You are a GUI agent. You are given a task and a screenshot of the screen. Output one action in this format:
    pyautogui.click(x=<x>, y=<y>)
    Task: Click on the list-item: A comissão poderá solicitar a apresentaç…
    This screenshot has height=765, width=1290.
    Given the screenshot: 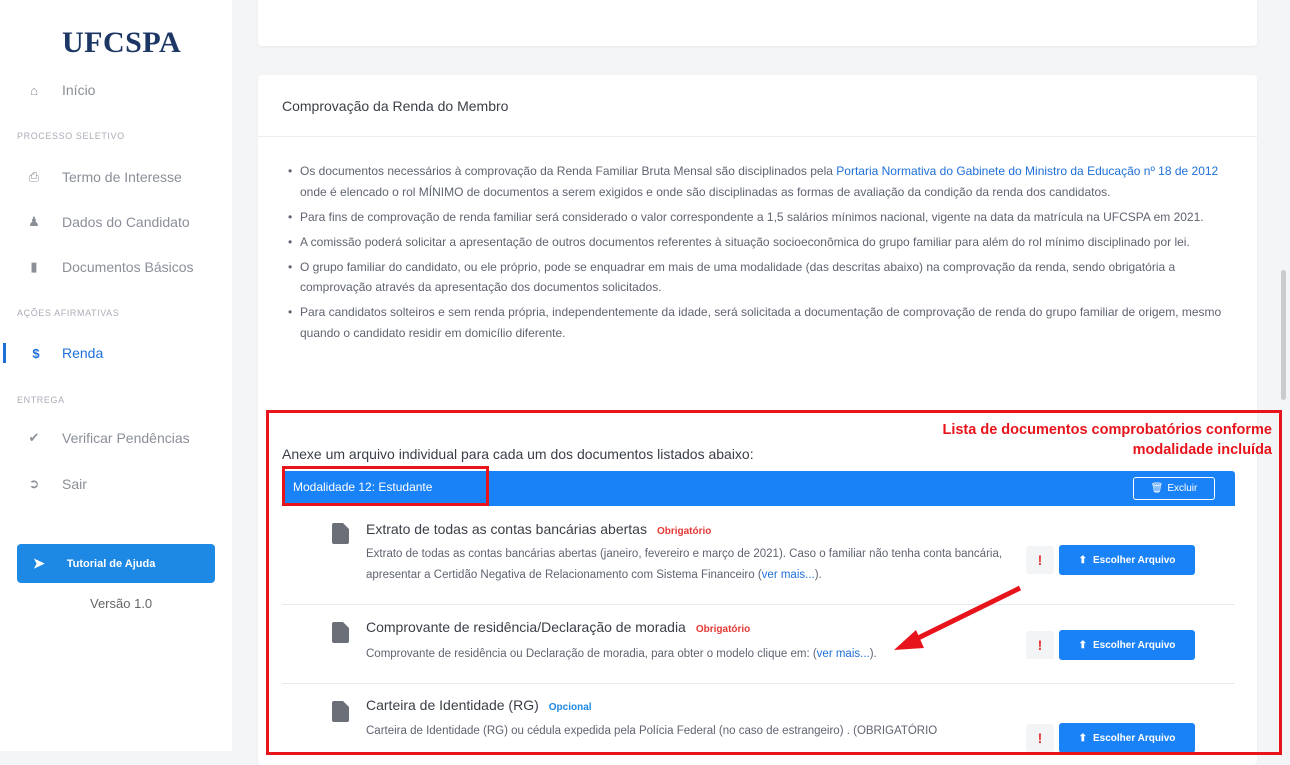 What is the action you would take?
    pyautogui.click(x=765, y=242)
    